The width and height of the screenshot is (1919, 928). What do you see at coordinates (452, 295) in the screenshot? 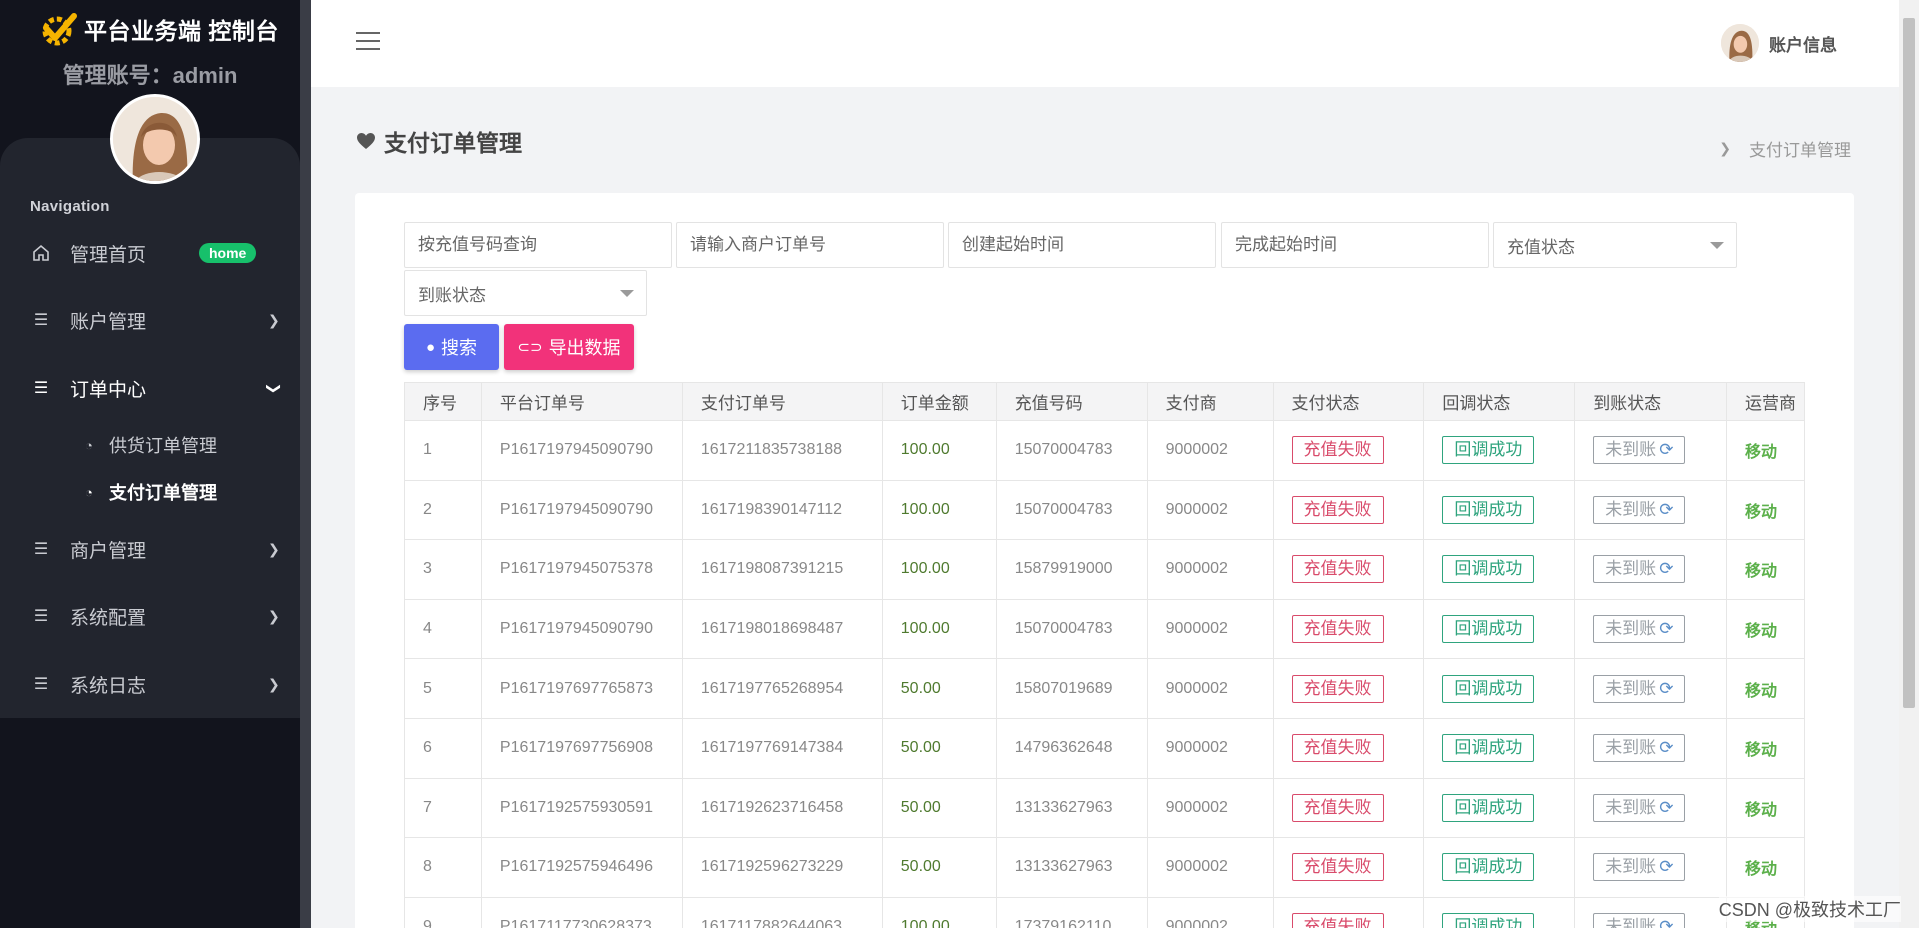
I see `arrival-status-value: 到账状态` at bounding box center [452, 295].